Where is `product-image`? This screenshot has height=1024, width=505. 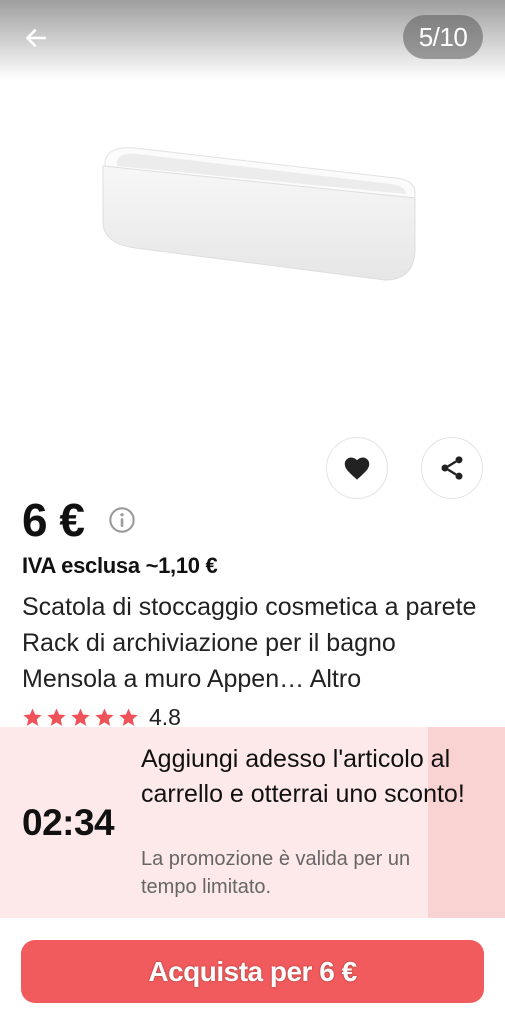
product-image is located at coordinates (259, 214).